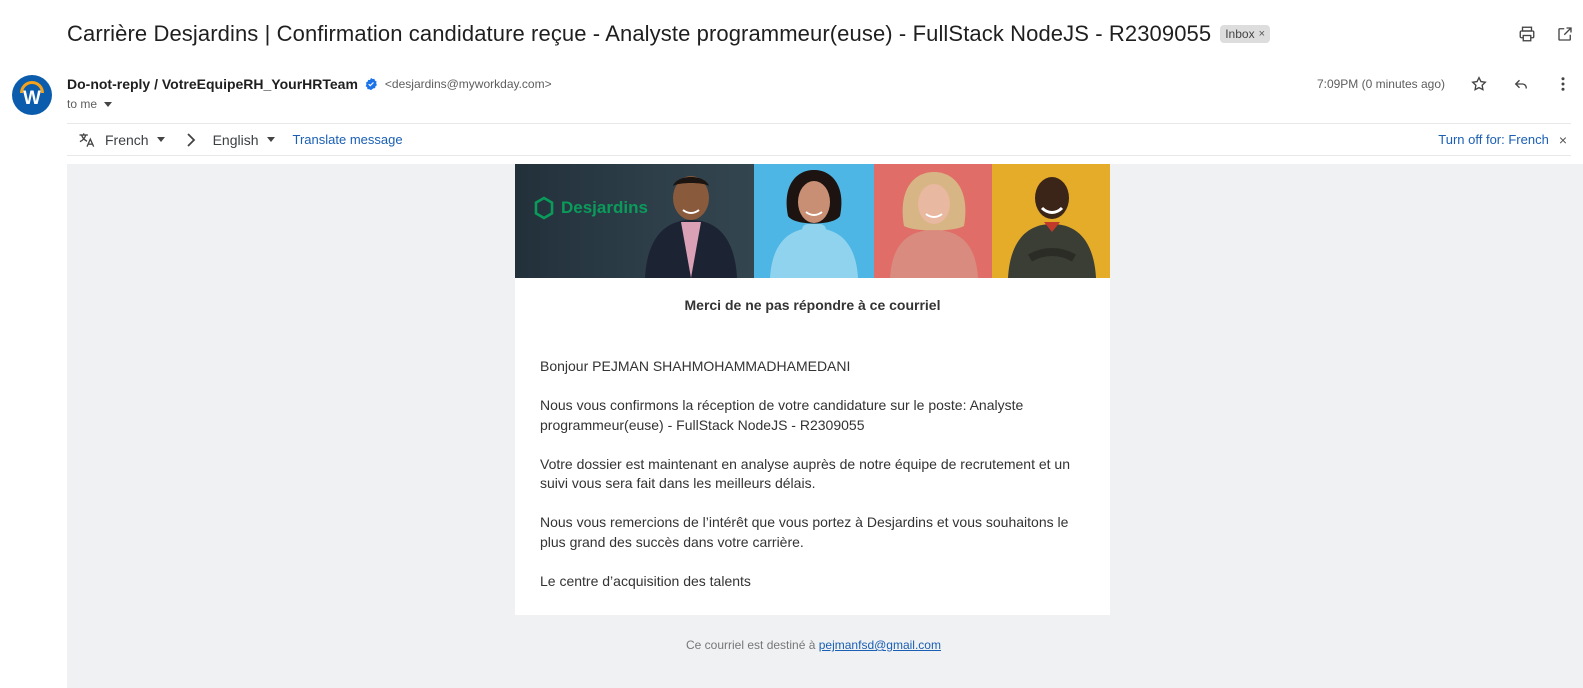  I want to click on open-new-window-icon, so click(1565, 34).